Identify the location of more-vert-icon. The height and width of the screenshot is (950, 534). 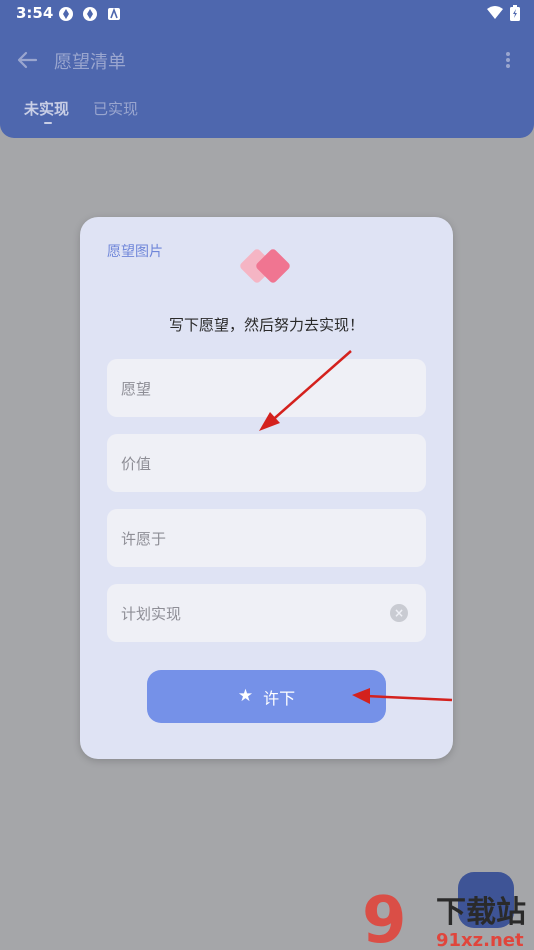
(508, 60).